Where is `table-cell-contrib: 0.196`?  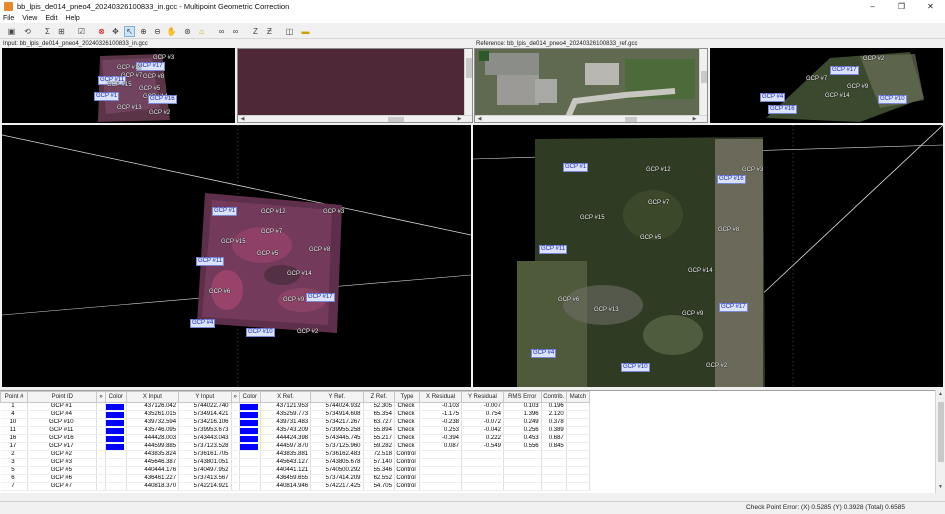 table-cell-contrib: 0.196 is located at coordinates (554, 406).